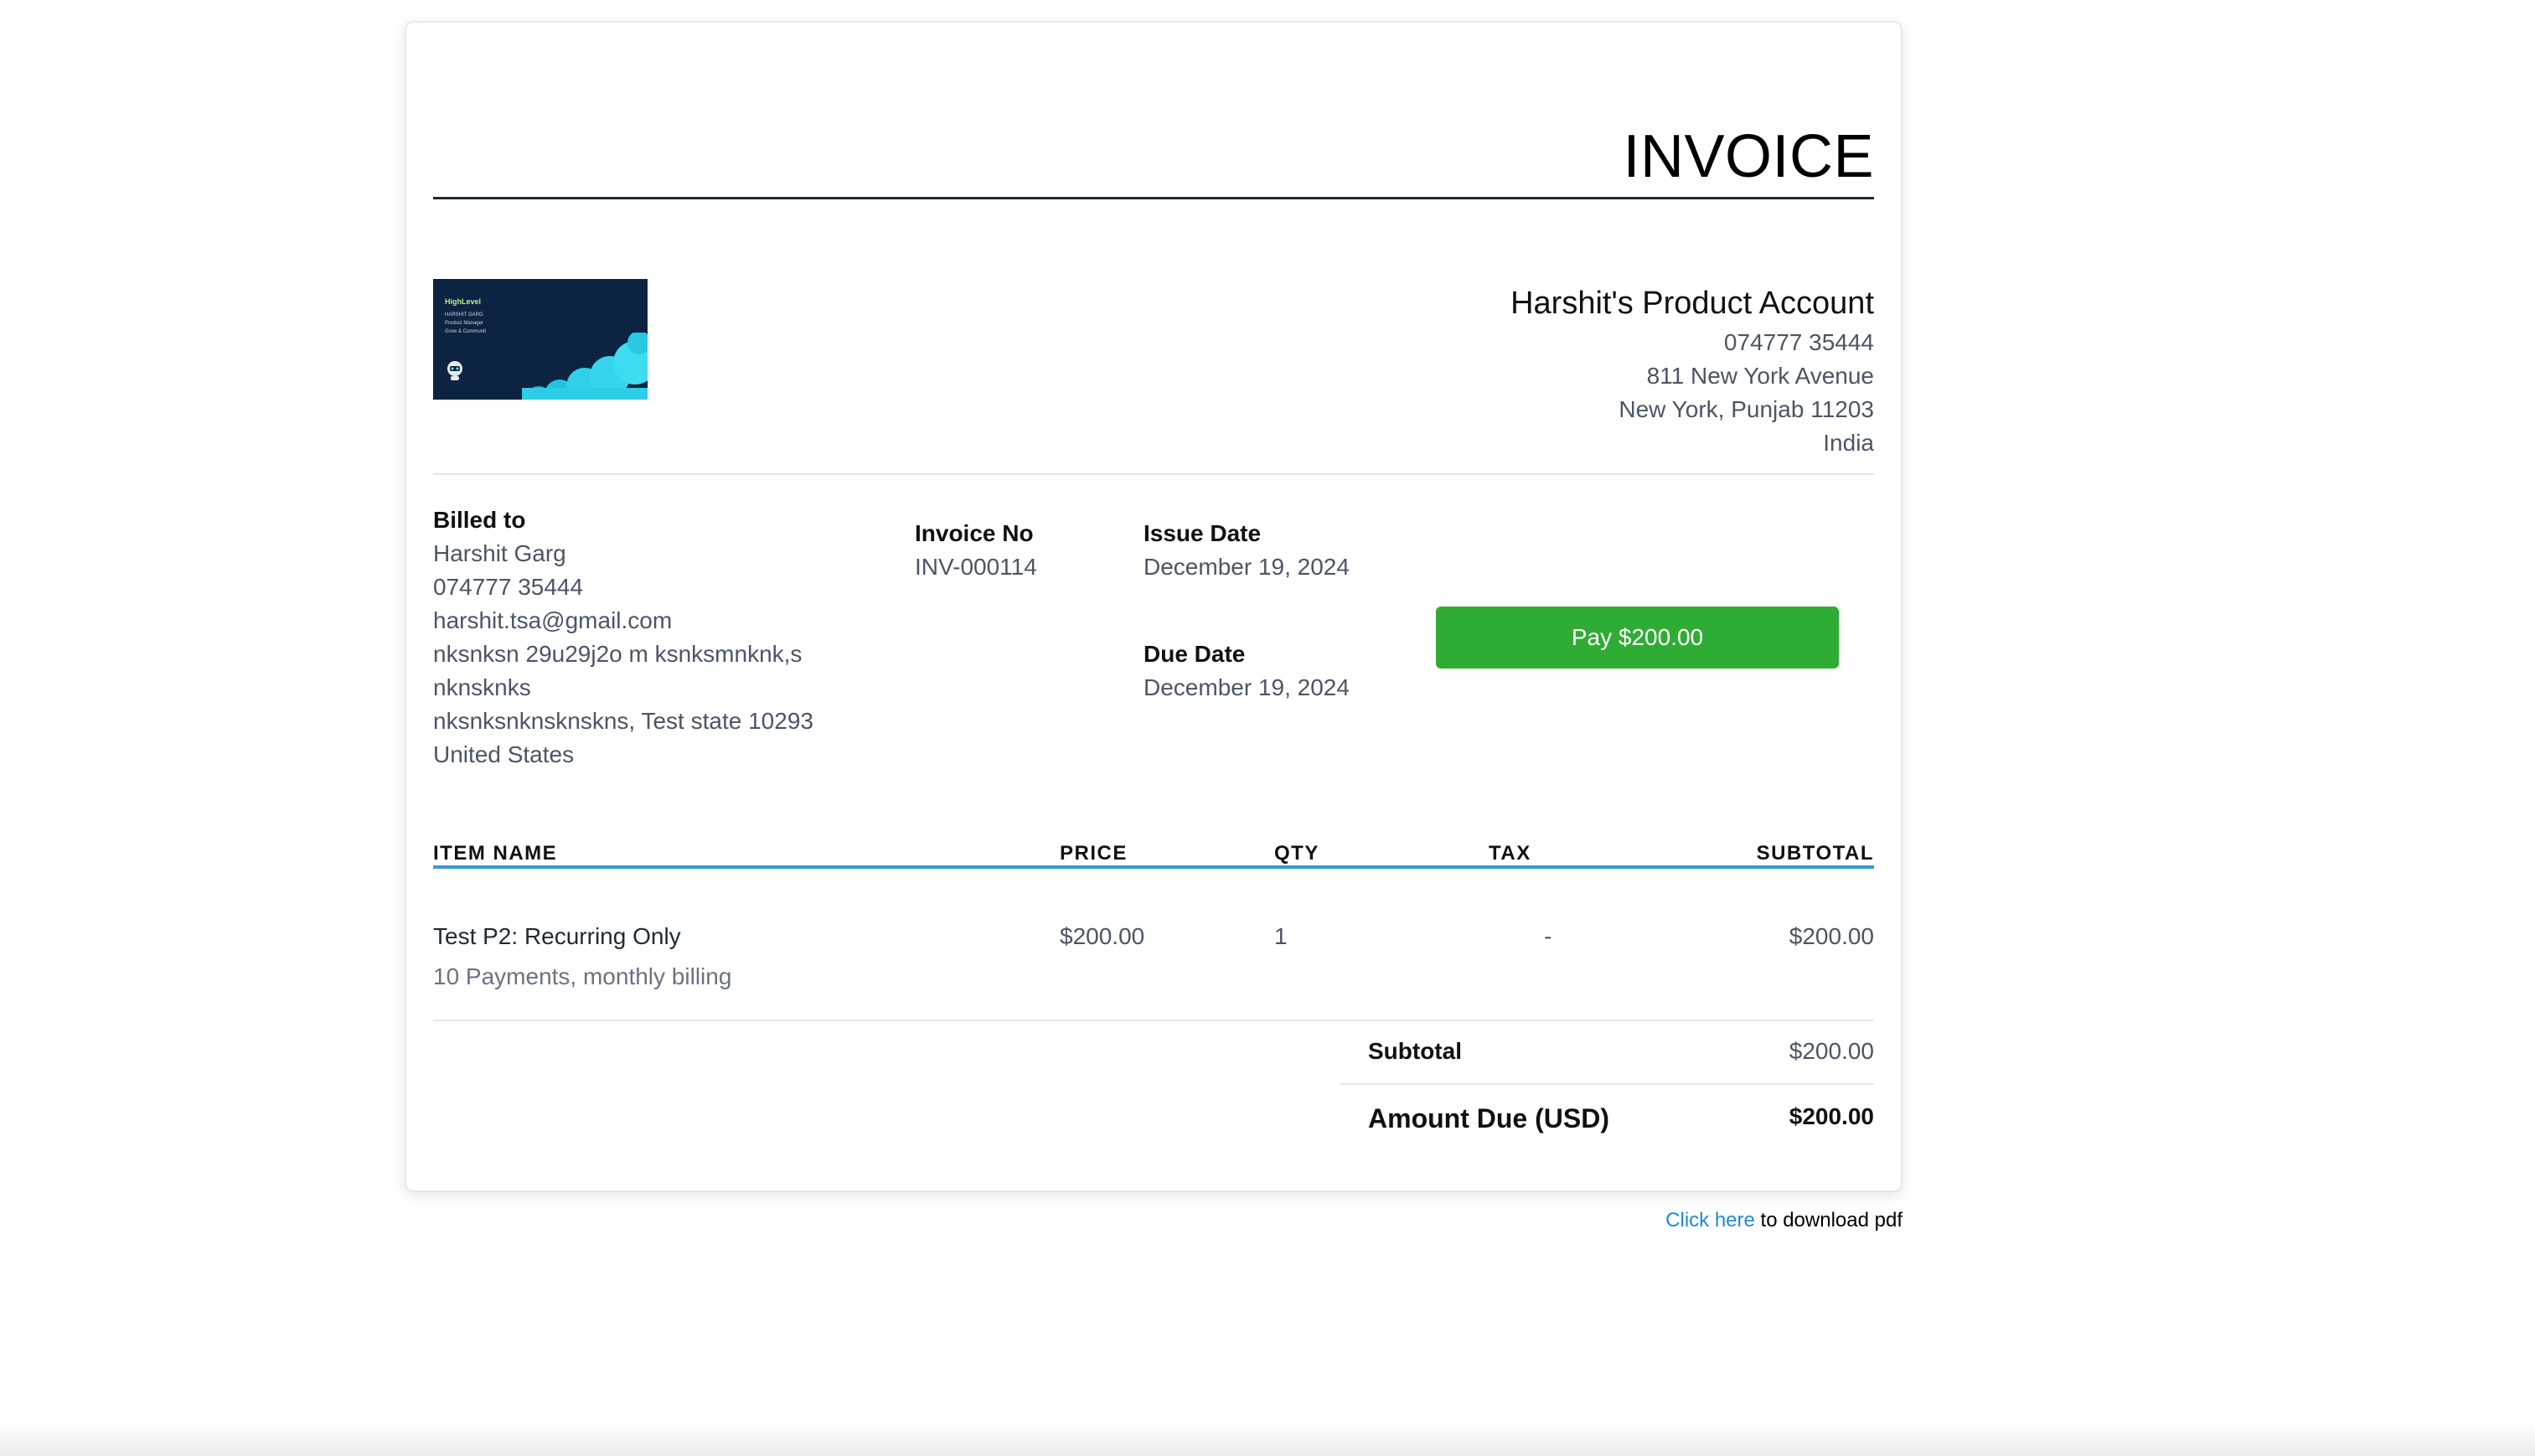 The height and width of the screenshot is (1456, 2535). Describe the element at coordinates (1832, 1051) in the screenshot. I see `subtotal-value: $200.00` at that location.